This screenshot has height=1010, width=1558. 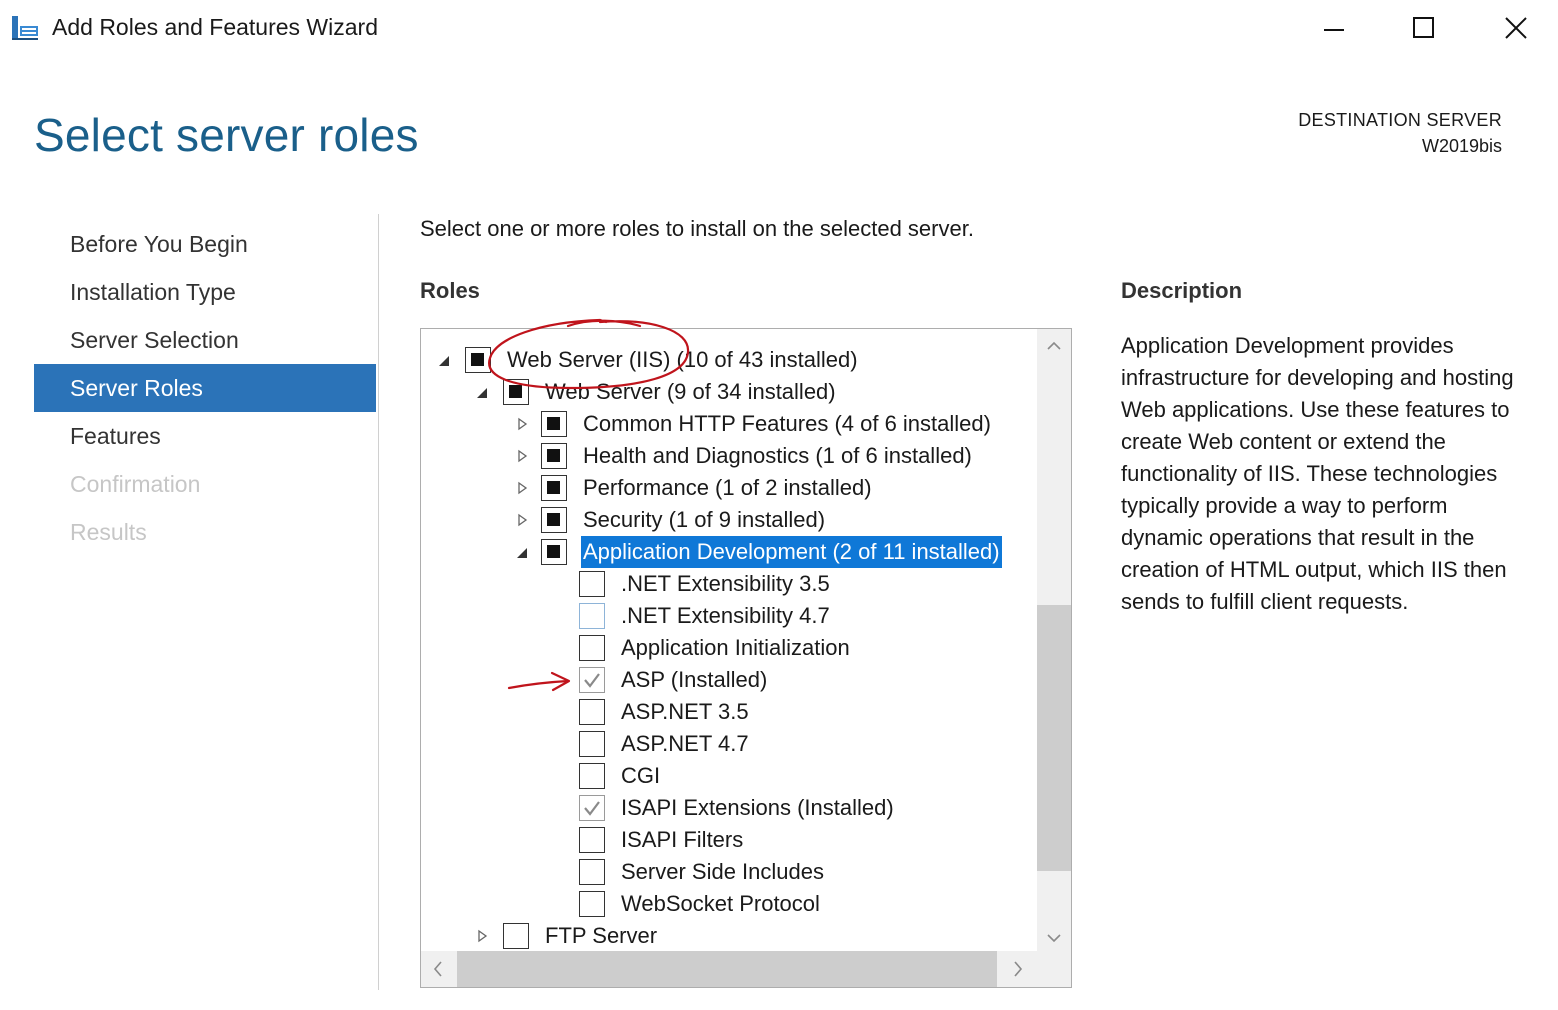 What do you see at coordinates (1054, 938) in the screenshot?
I see `scroll-down-icon` at bounding box center [1054, 938].